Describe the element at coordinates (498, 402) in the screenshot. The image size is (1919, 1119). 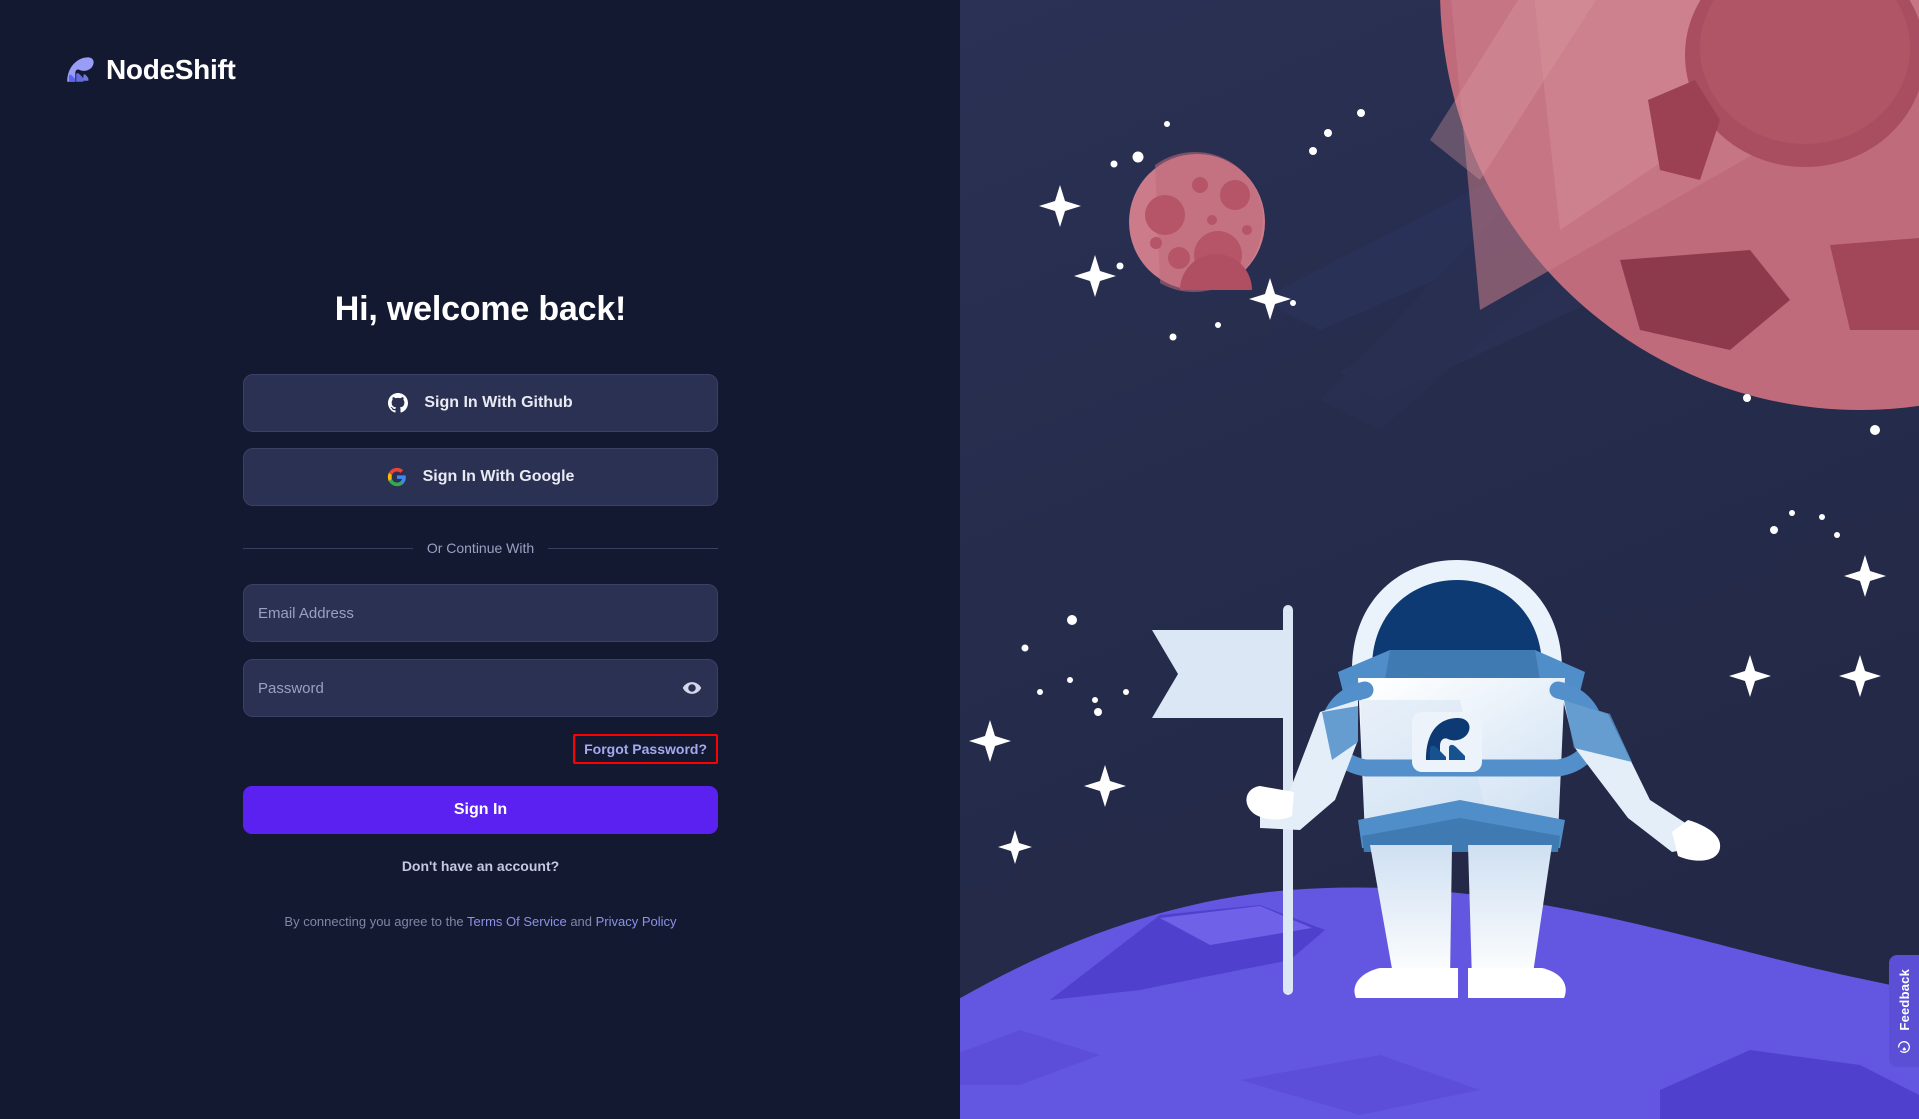
I see `sign-in-with-github-label: Sign In With Github` at that location.